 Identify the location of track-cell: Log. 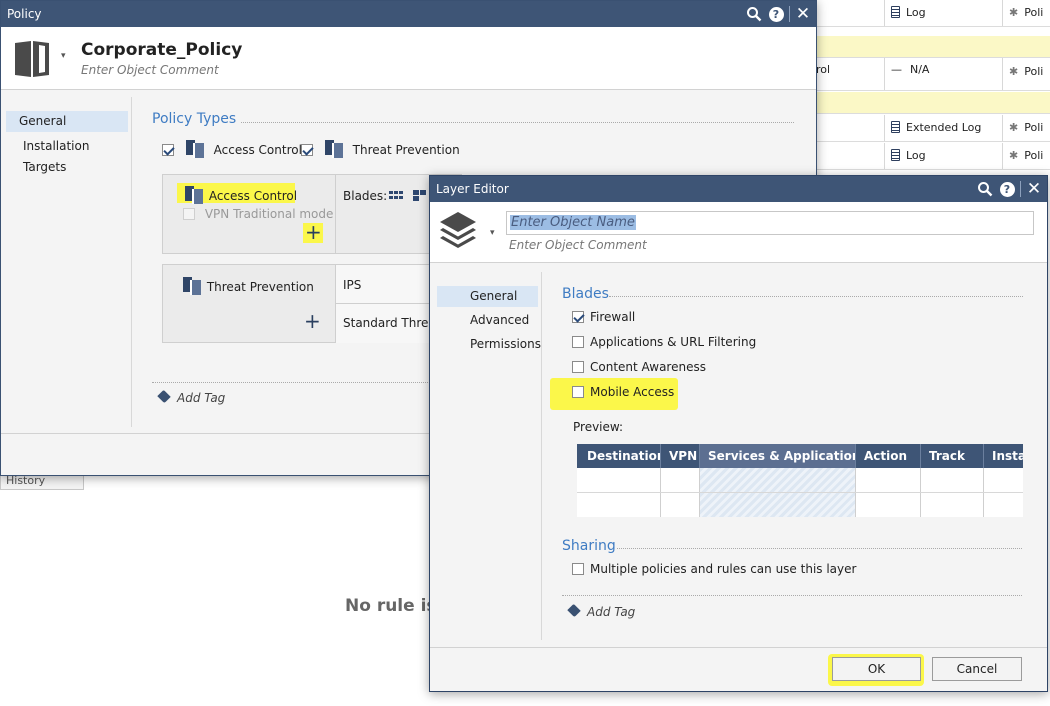
(943, 13).